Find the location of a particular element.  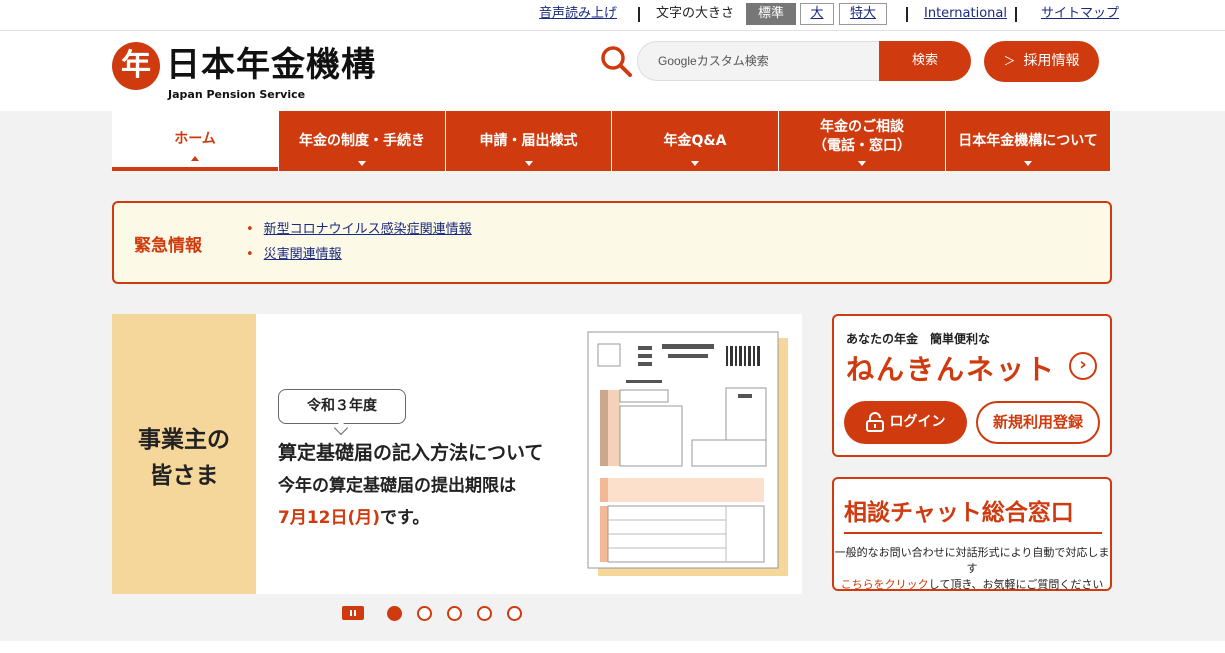

deadline-date: 7月12日(月) is located at coordinates (329, 518).